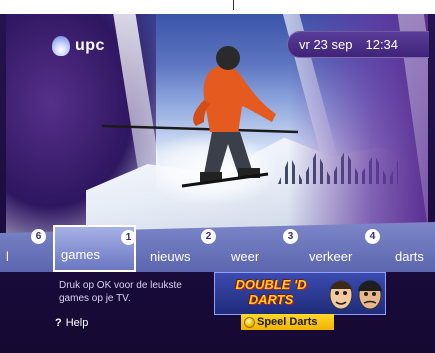 The image size is (435, 353). What do you see at coordinates (61, 46) in the screenshot?
I see `upc-flame-icon` at bounding box center [61, 46].